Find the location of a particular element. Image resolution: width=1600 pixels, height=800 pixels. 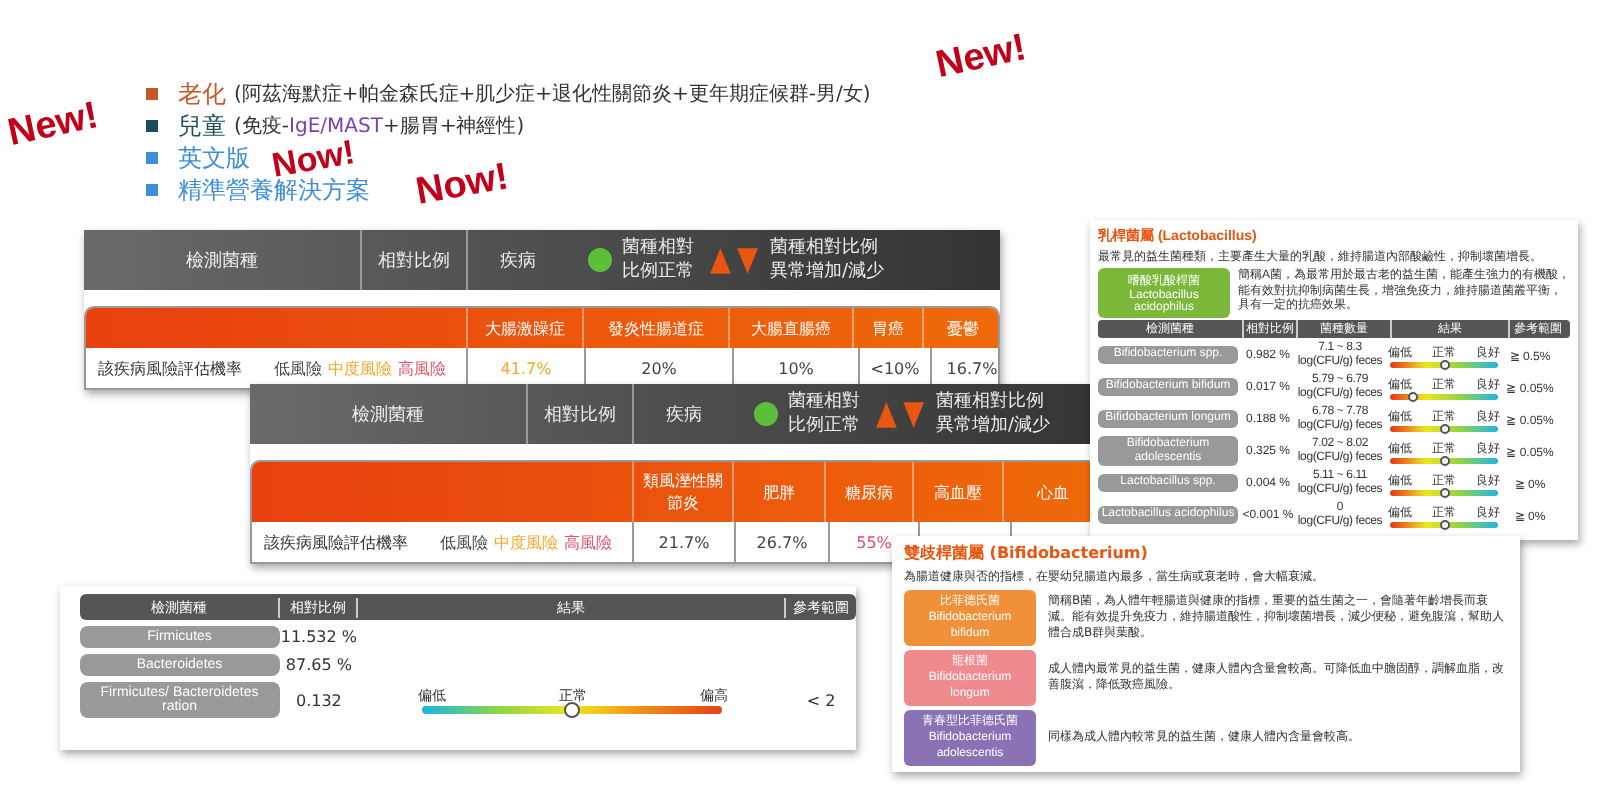

table-cell: 21.7% is located at coordinates (684, 542).